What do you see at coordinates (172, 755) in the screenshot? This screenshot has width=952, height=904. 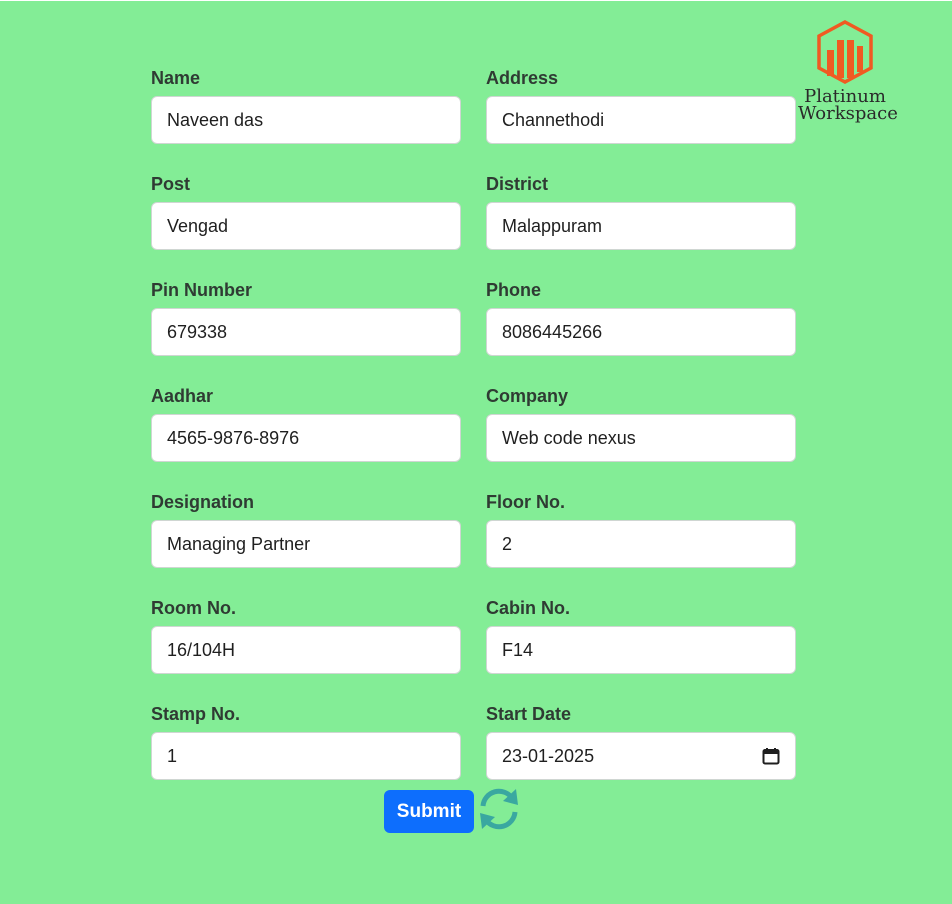 I see `stamp-no-value: 1` at bounding box center [172, 755].